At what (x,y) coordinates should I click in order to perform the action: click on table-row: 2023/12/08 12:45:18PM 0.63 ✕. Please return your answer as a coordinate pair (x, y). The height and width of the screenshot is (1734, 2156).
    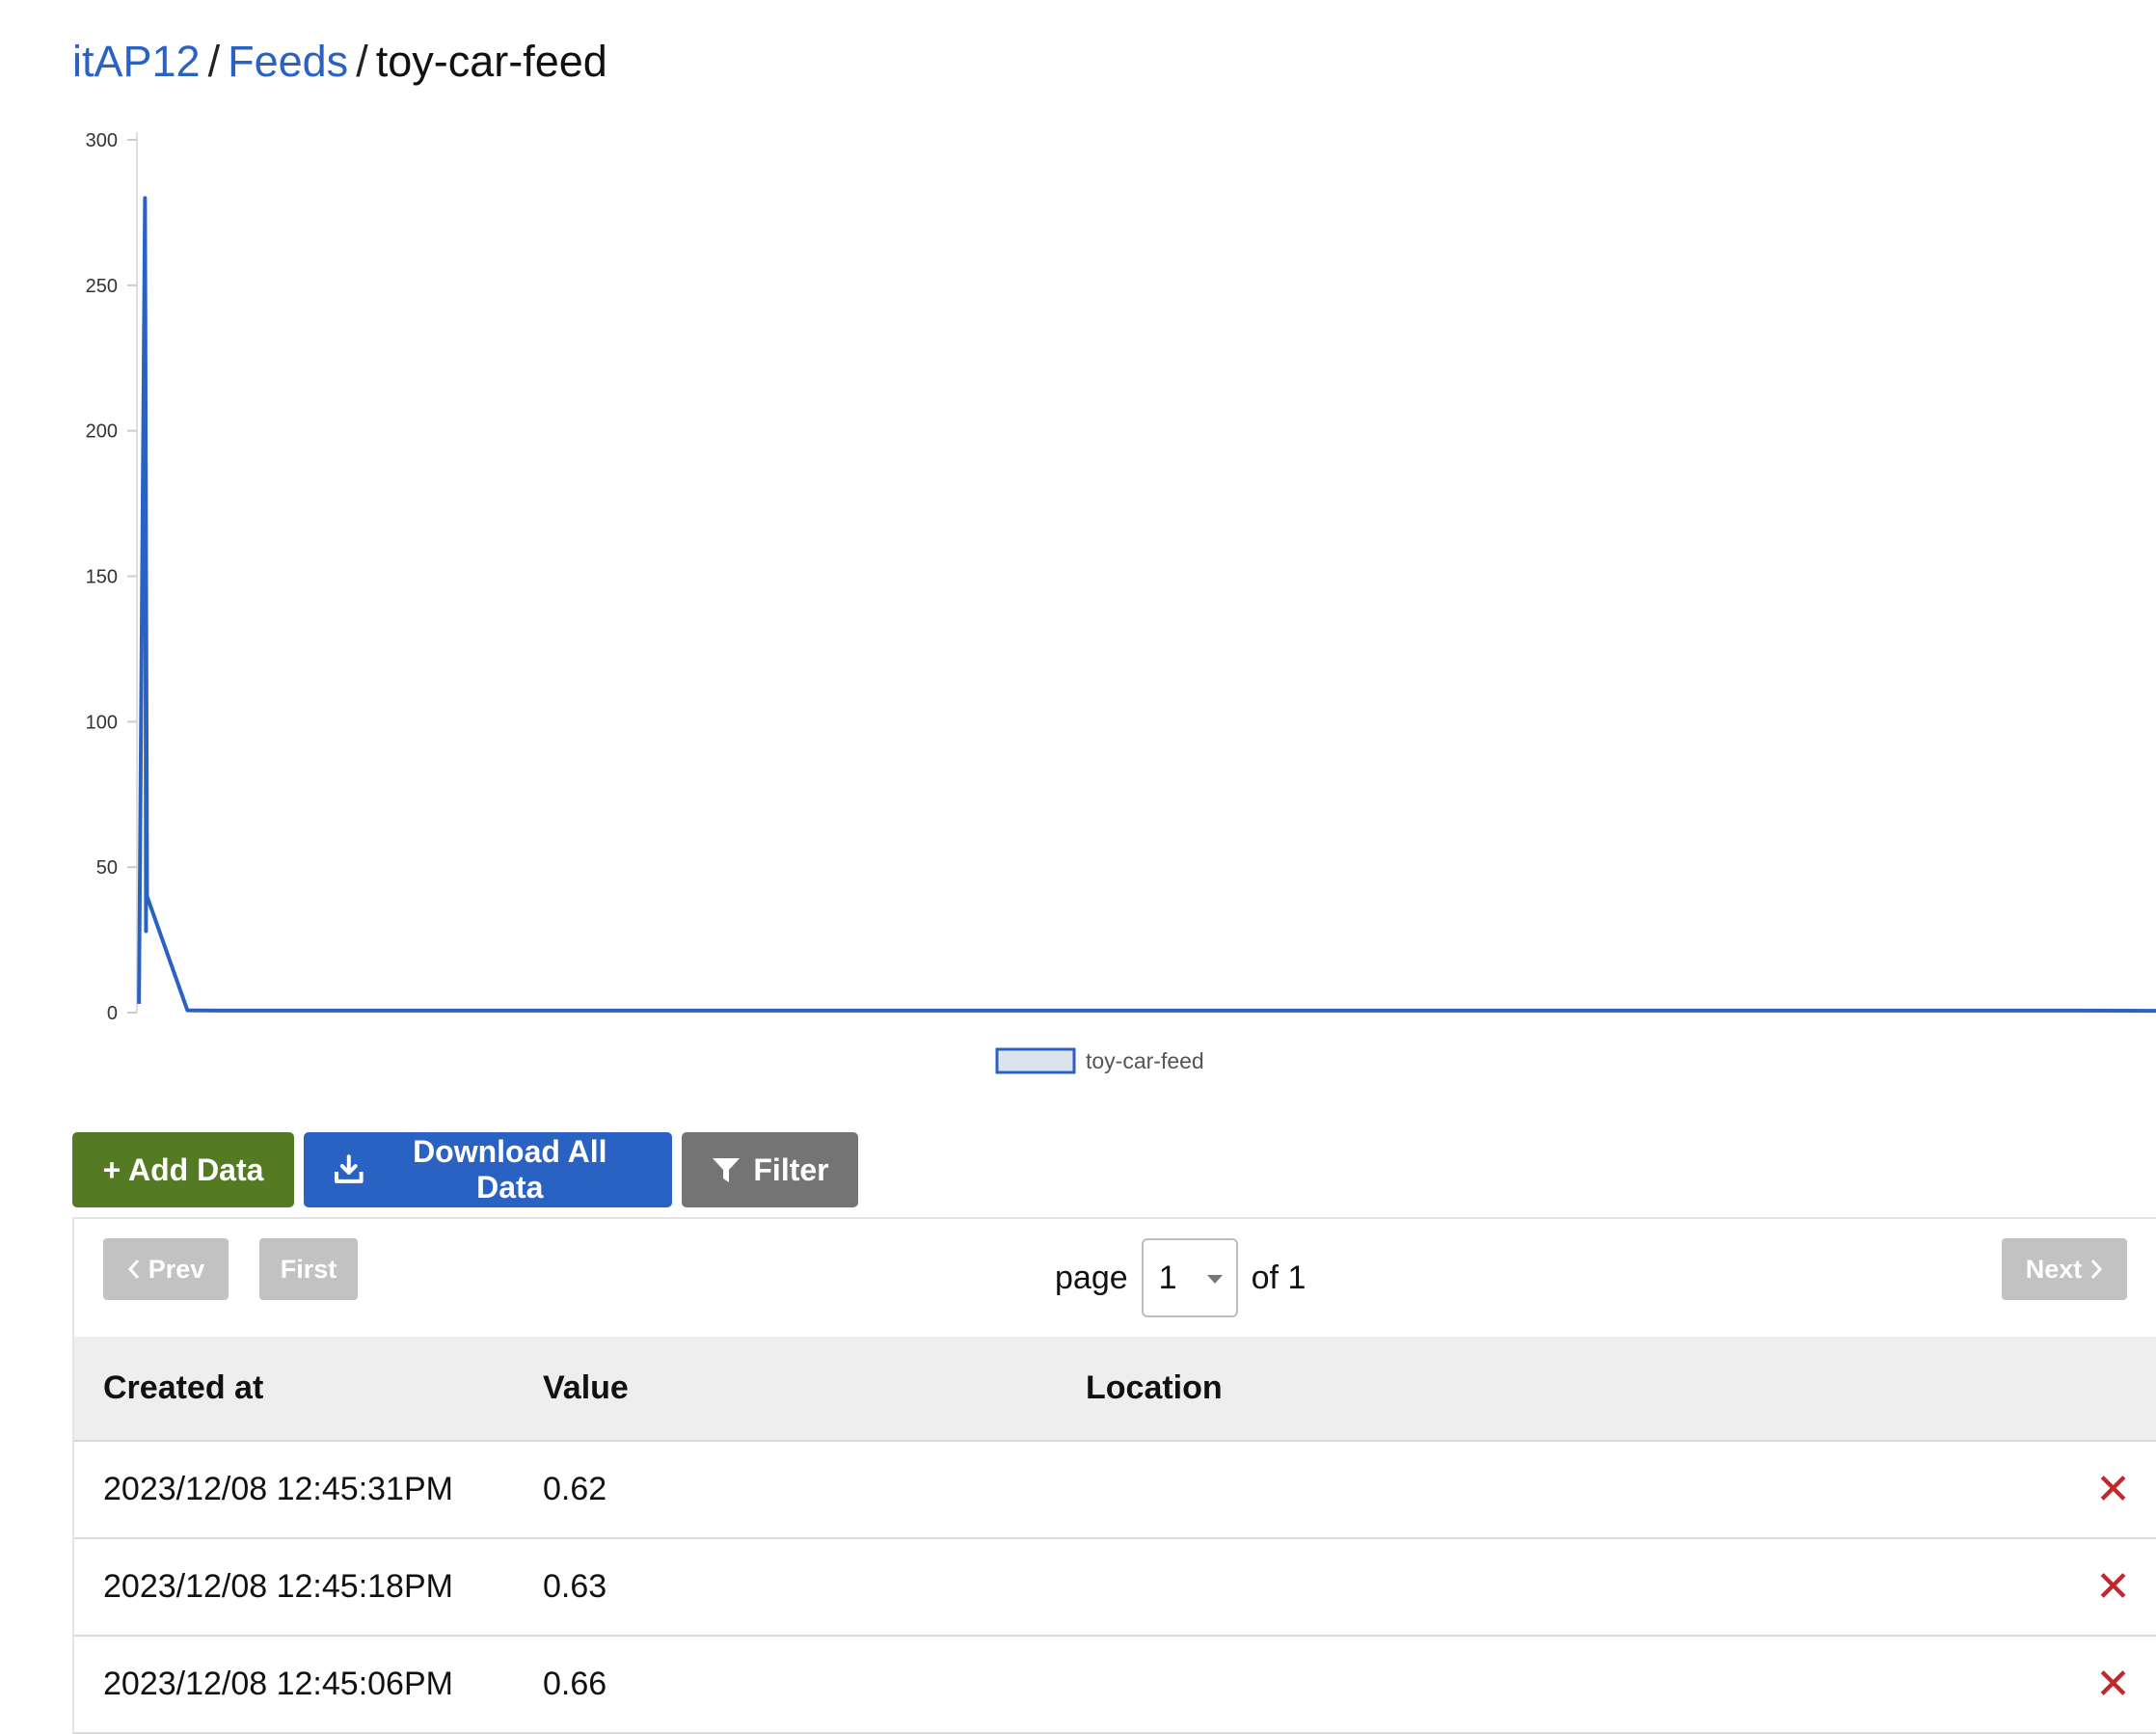
    Looking at the image, I should click on (1115, 1587).